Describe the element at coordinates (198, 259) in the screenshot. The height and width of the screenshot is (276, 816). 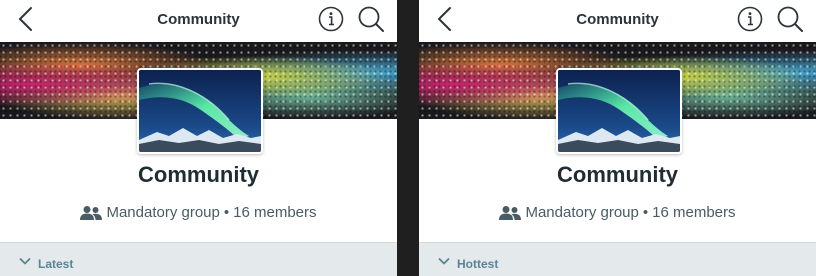
I see `sort-bar: Latest` at that location.